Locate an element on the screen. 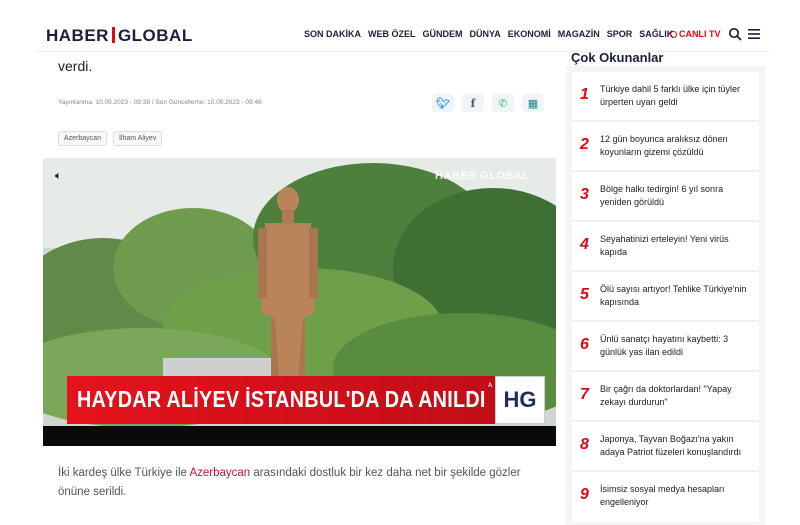  calendar-icon: ▦ is located at coordinates (533, 103).